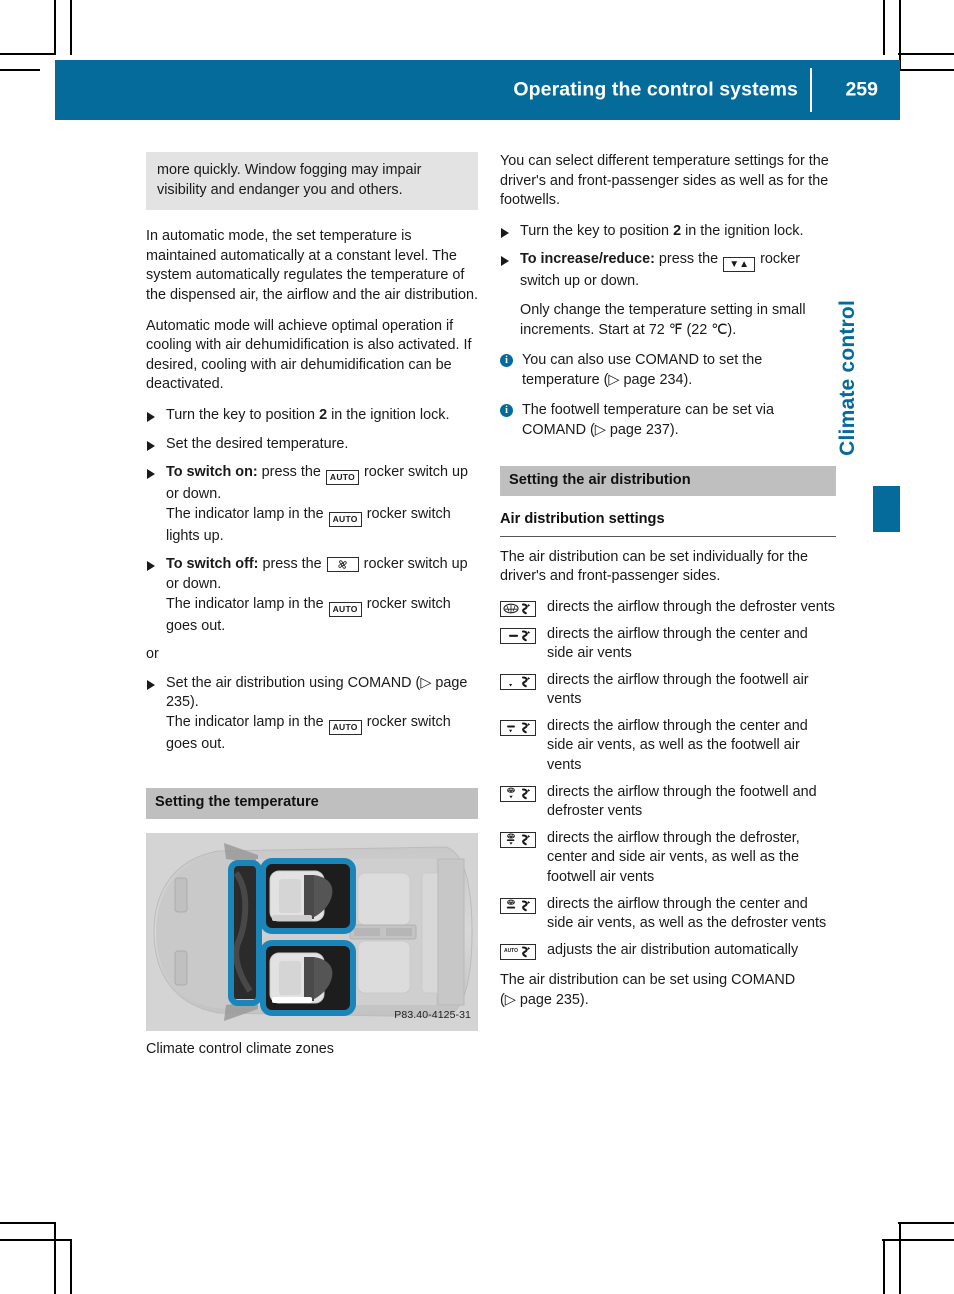 The height and width of the screenshot is (1294, 954). Describe the element at coordinates (55, 1258) in the screenshot. I see `crop-mark-bl-v1` at that location.